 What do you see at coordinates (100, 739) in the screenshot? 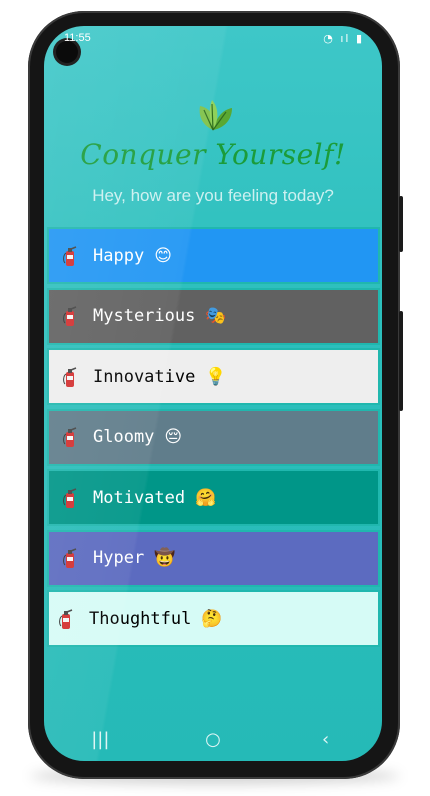
I see `recents-button: |||` at bounding box center [100, 739].